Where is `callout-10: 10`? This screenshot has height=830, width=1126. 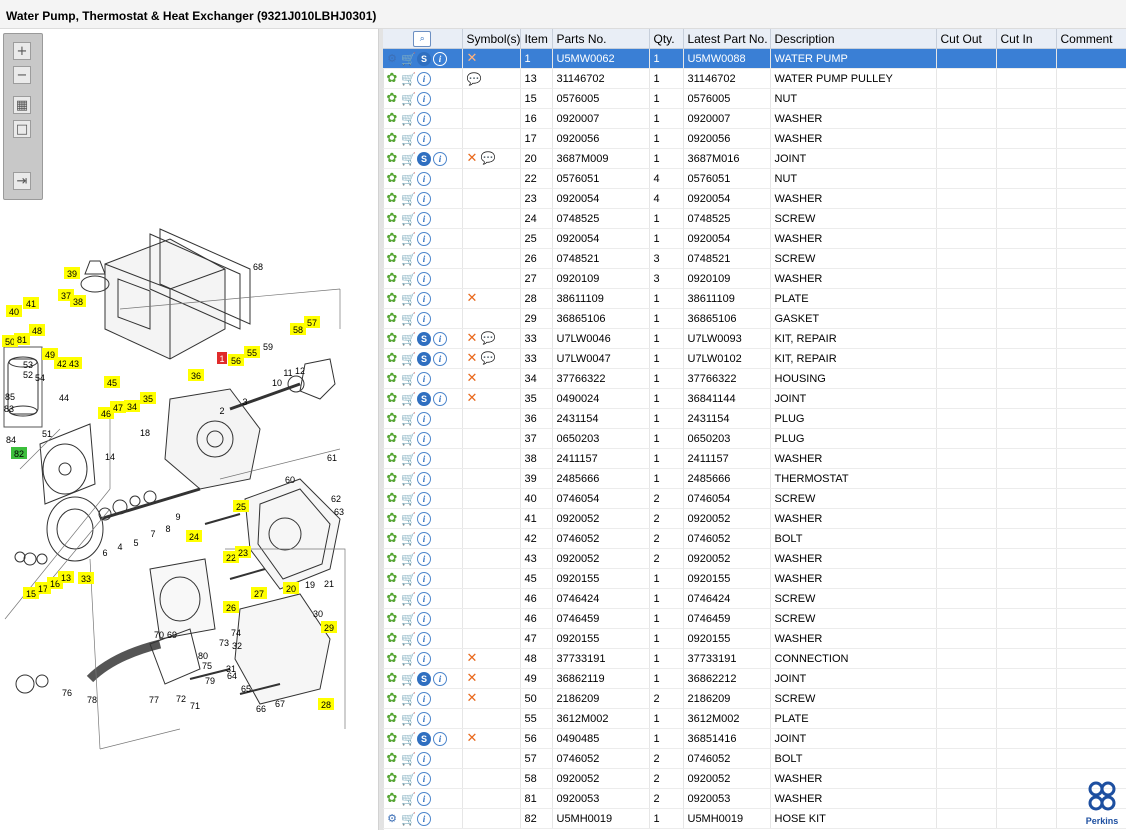
callout-10: 10 is located at coordinates (277, 383).